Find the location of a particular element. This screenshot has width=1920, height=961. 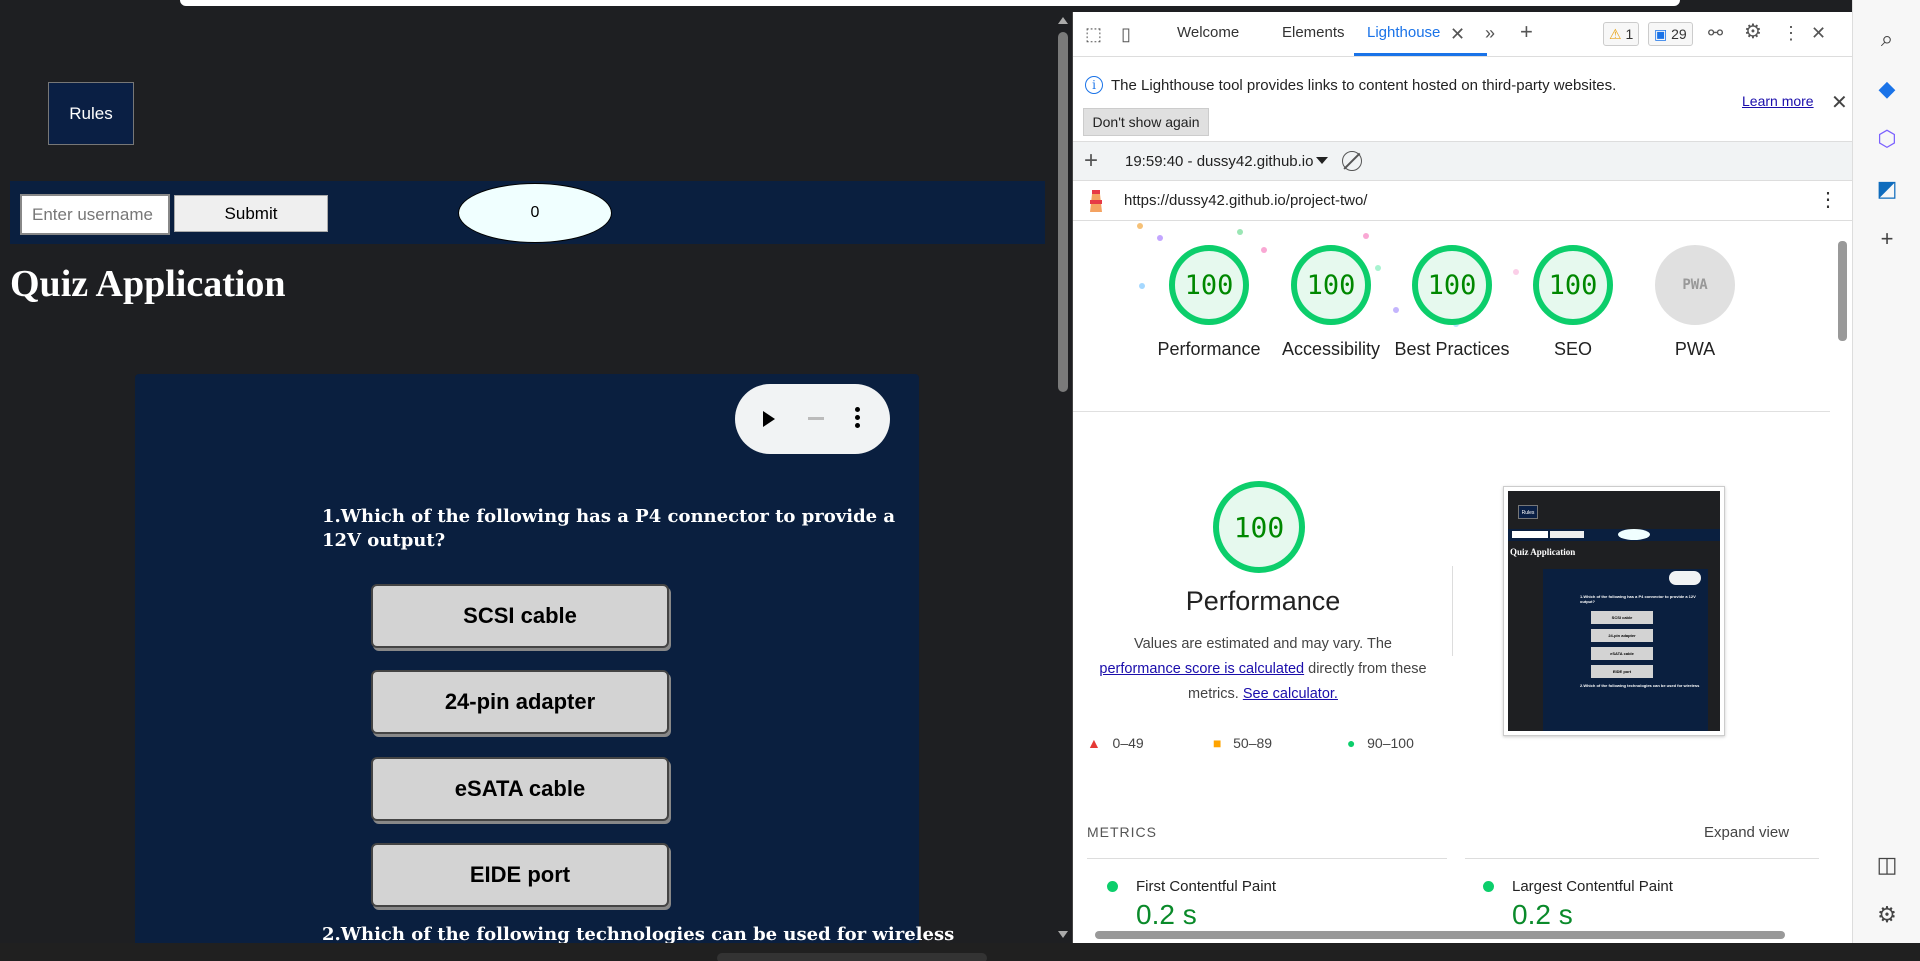

best-practices-label: Best Practices is located at coordinates (1452, 349).